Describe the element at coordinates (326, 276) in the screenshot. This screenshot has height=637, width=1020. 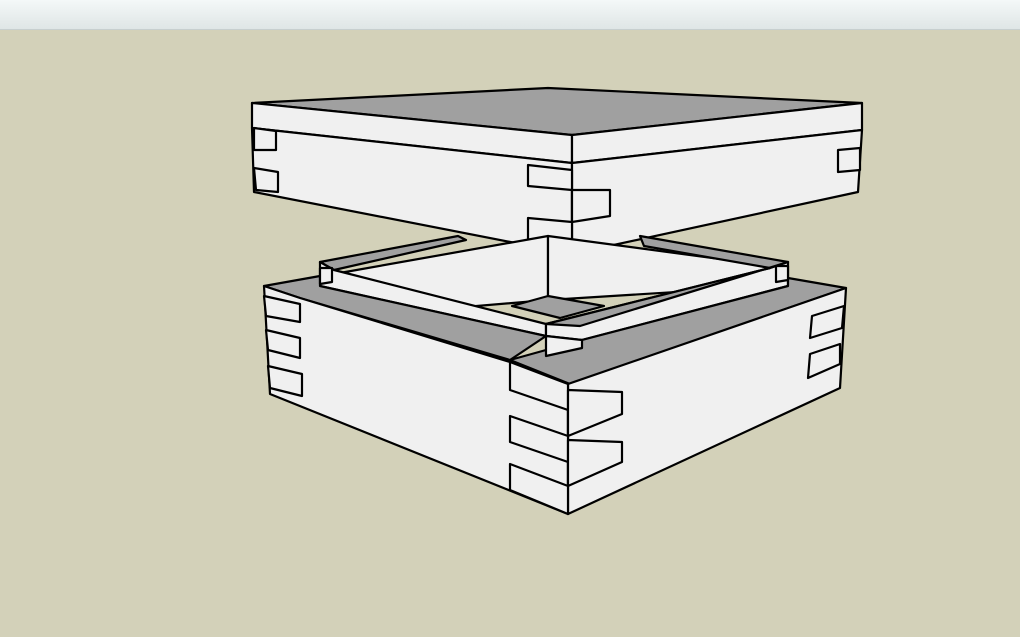
I see `liner-tab-left` at that location.